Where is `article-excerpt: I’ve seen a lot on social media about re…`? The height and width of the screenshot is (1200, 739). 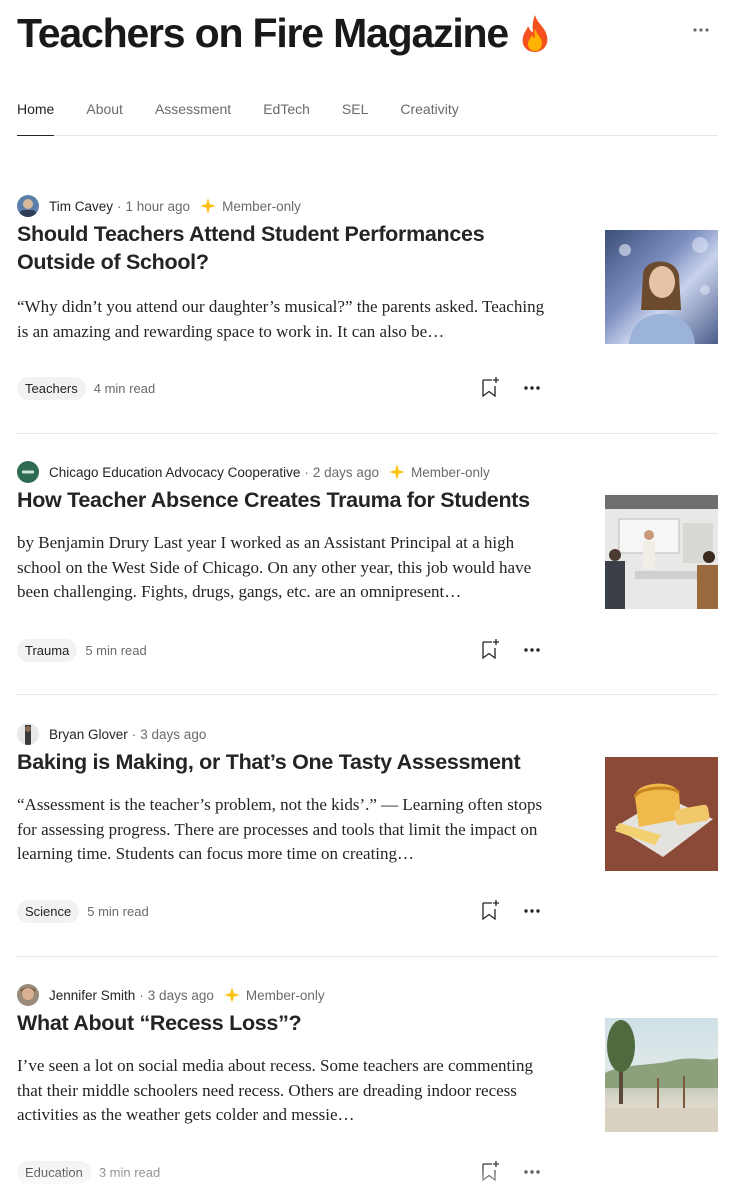 article-excerpt: I’ve seen a lot on social media about re… is located at coordinates (287, 1091).